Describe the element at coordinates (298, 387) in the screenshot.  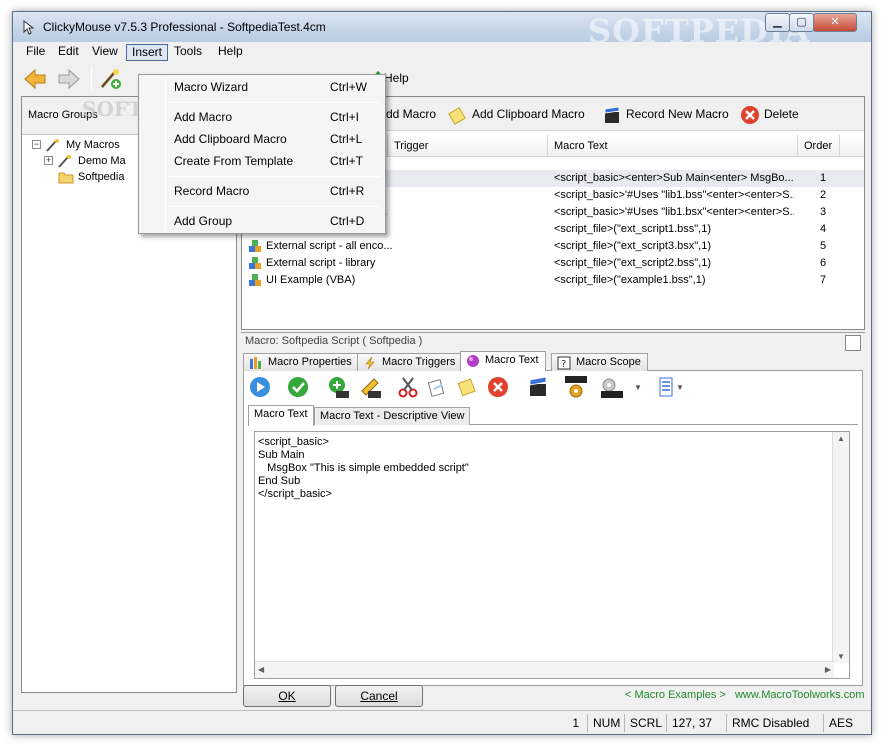
I see `validate-check-icon` at that location.